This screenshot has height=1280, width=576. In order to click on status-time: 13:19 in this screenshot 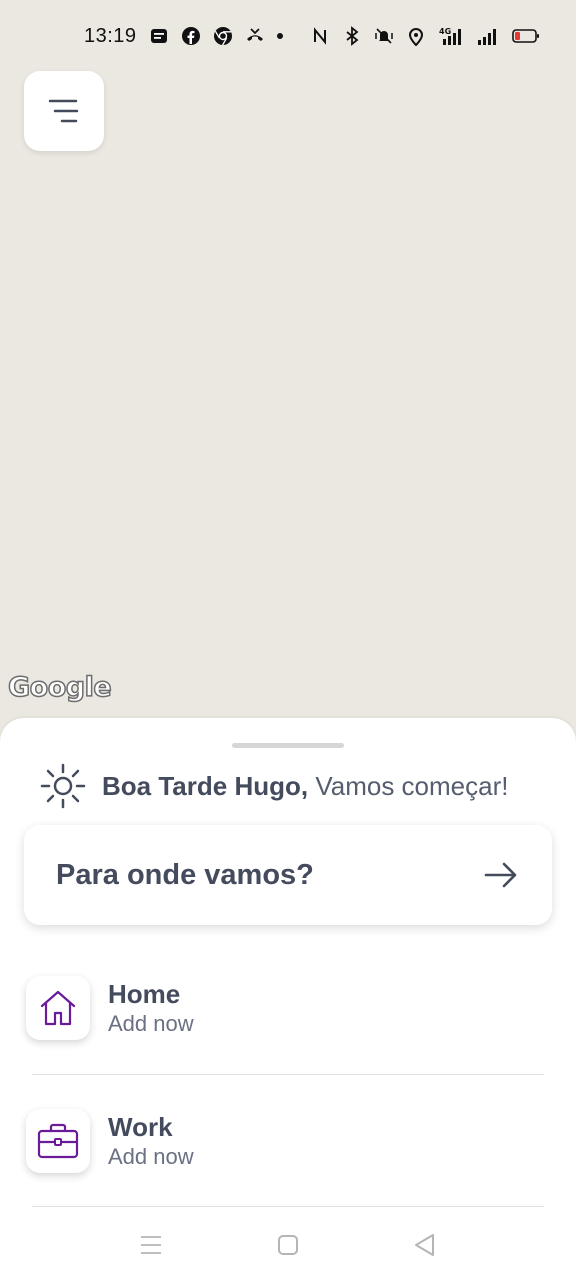, I will do `click(110, 35)`.